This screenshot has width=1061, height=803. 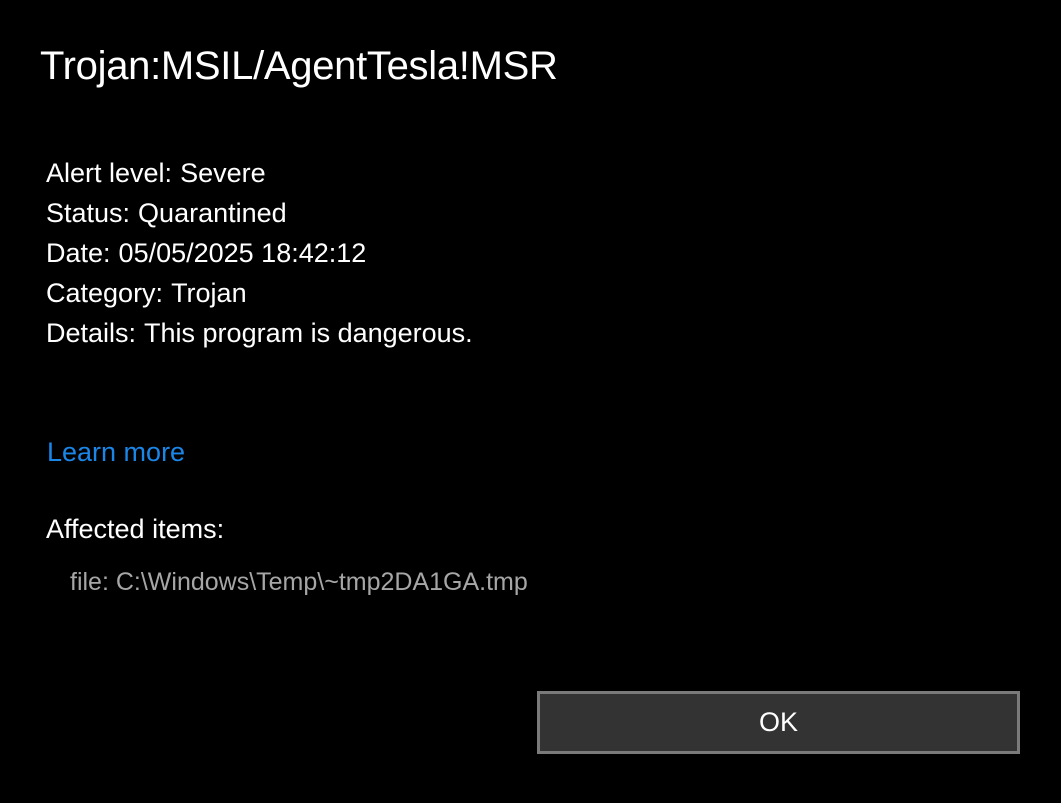 What do you see at coordinates (308, 333) in the screenshot?
I see `detail-value: This program is dangerous.` at bounding box center [308, 333].